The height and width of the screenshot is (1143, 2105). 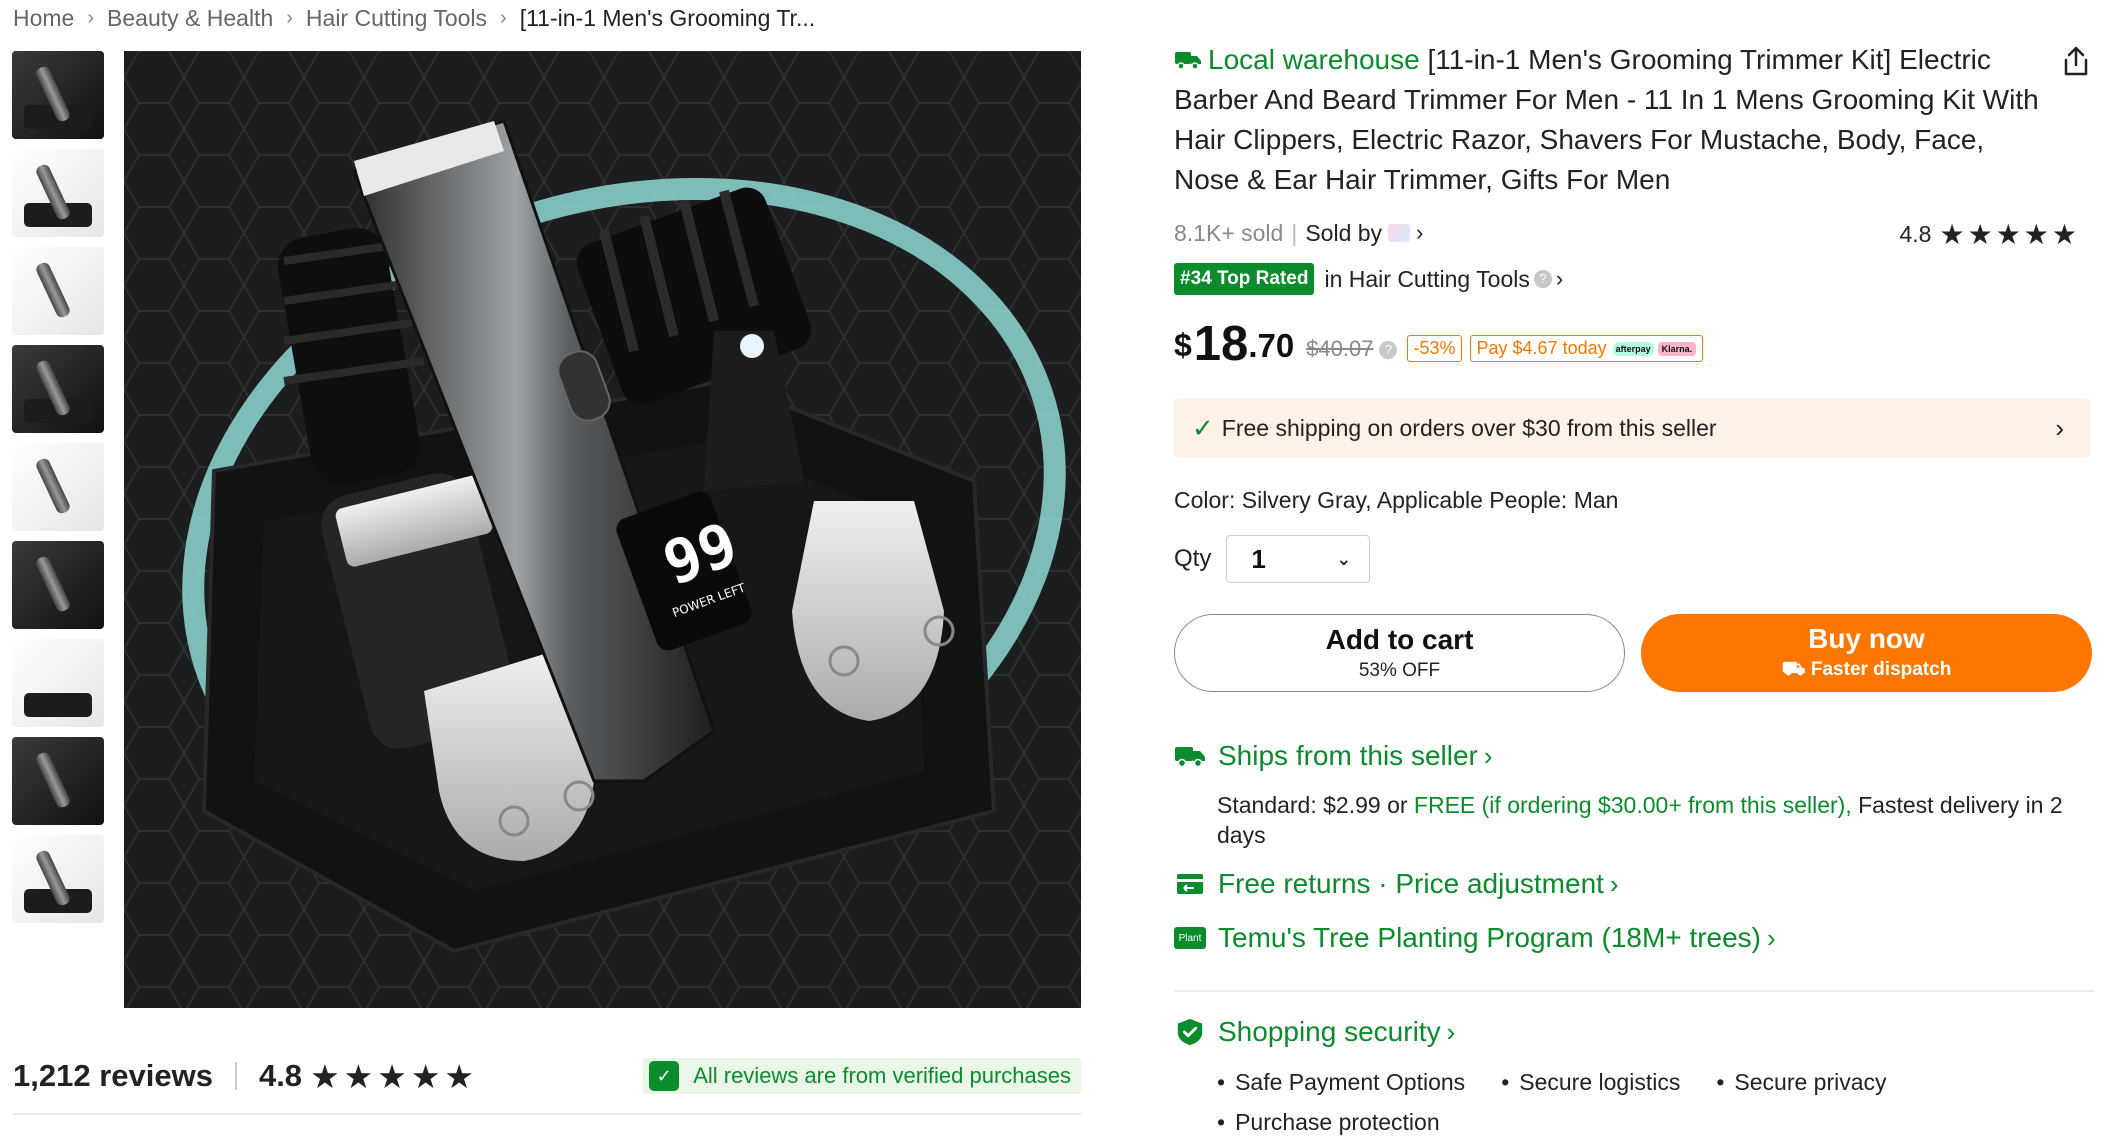 I want to click on quantity-select: 1 ⌄, so click(x=1298, y=559).